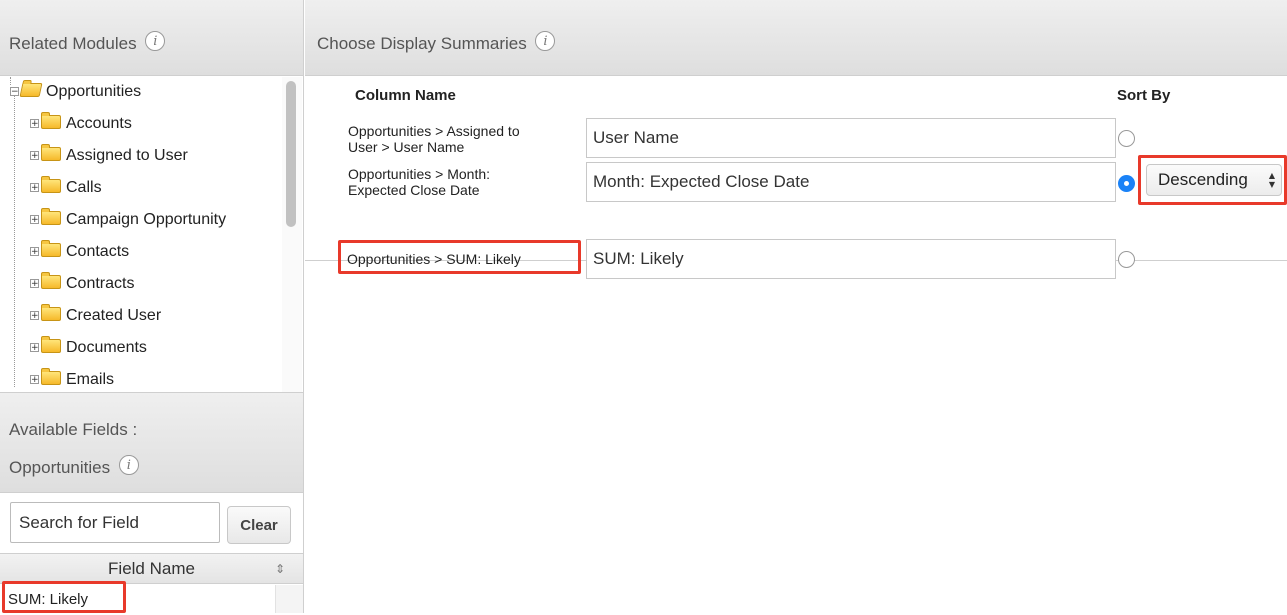 The width and height of the screenshot is (1287, 615). I want to click on summary-row-label-line1: Opportunities > Assigned to, so click(434, 131).